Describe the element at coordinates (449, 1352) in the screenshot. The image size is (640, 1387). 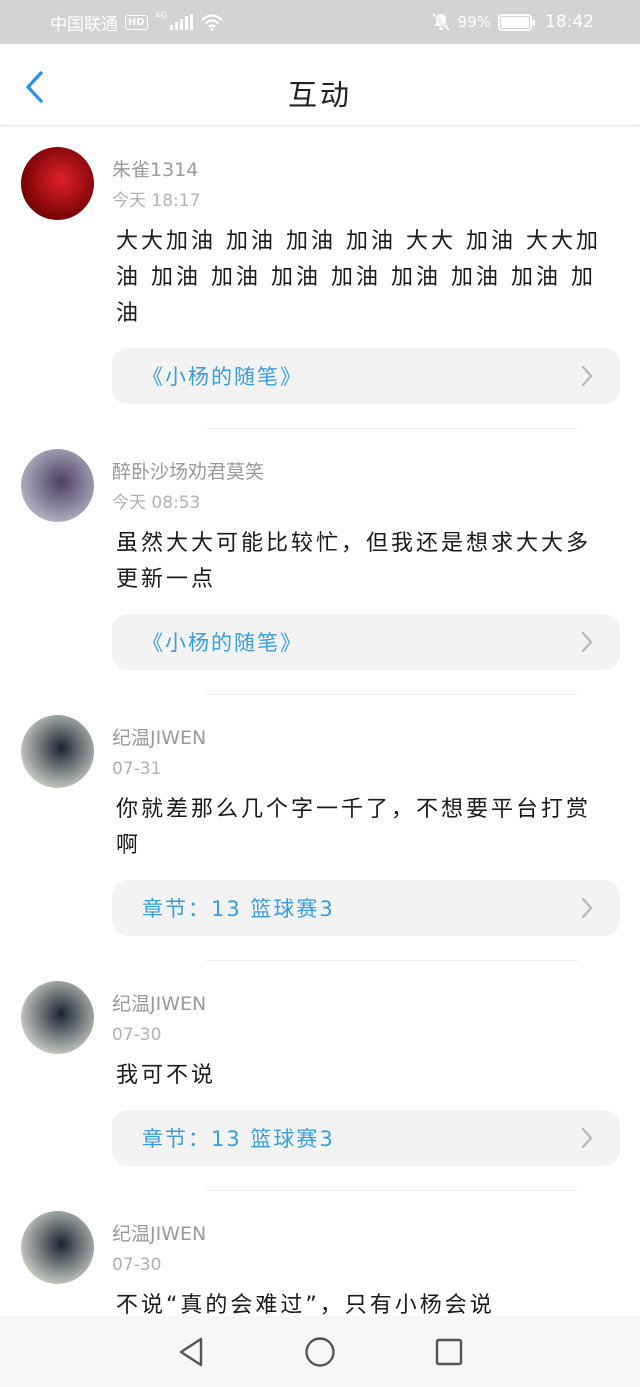
I see `square-recents-icon` at that location.